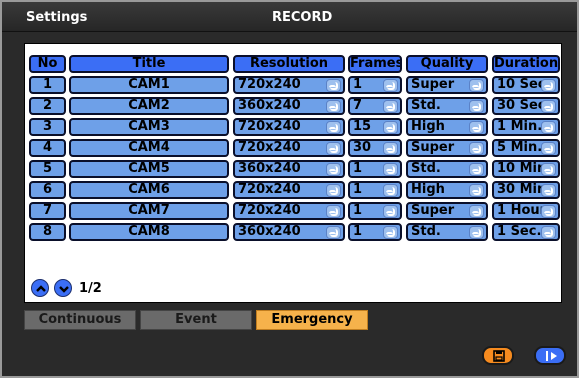  I want to click on camera-title-field: CAM2, so click(149, 106).